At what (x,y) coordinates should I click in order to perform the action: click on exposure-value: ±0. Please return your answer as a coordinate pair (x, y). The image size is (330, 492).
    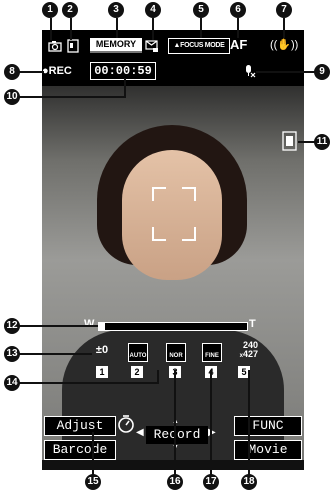
    Looking at the image, I should click on (102, 350).